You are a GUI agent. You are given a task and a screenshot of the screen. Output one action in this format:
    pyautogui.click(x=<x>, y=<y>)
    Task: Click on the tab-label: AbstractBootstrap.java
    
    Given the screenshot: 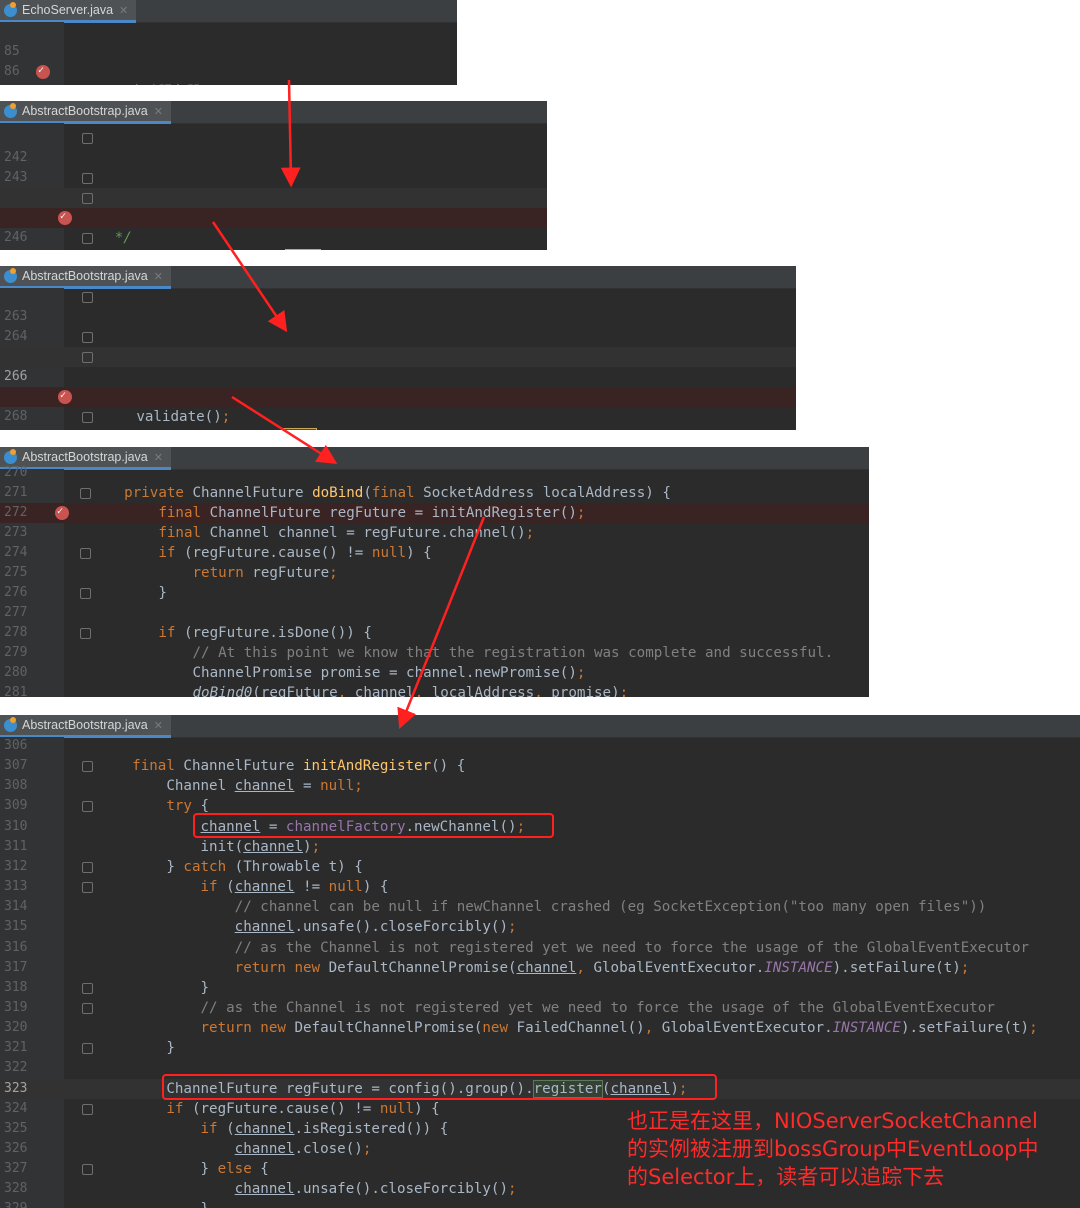 What is the action you would take?
    pyautogui.click(x=85, y=725)
    